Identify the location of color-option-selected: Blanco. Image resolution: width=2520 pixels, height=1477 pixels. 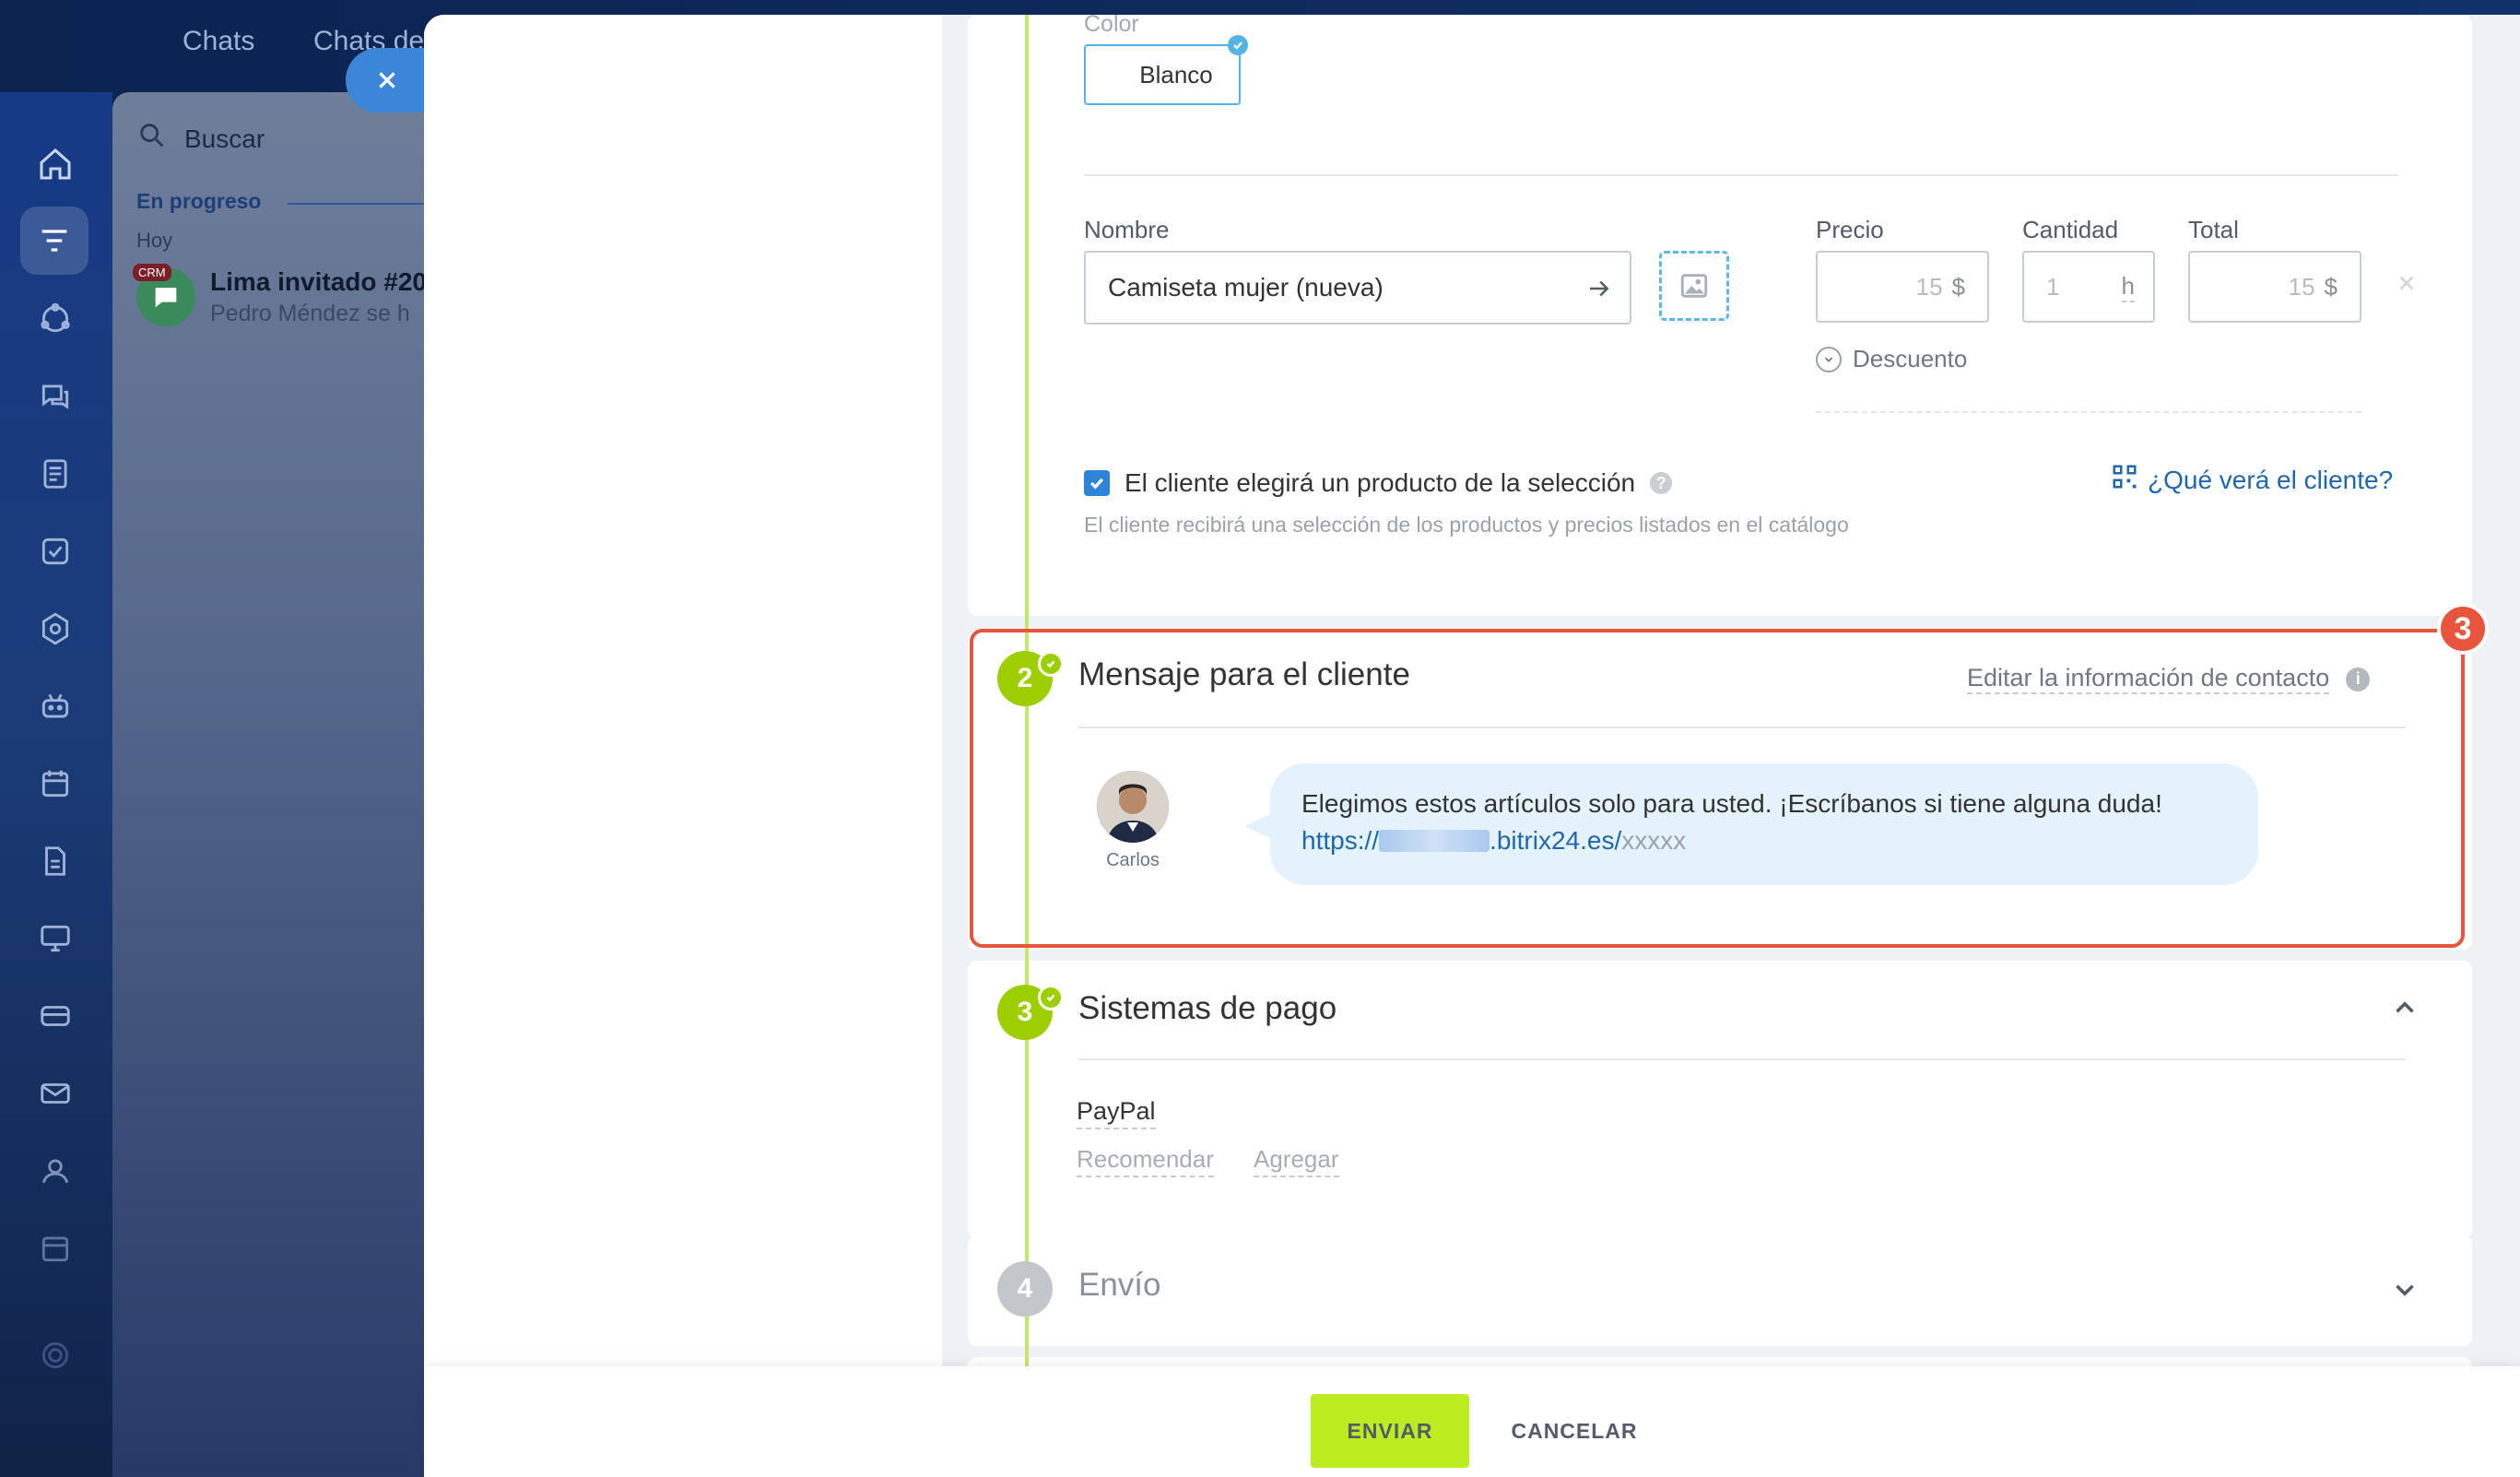
(1166, 70).